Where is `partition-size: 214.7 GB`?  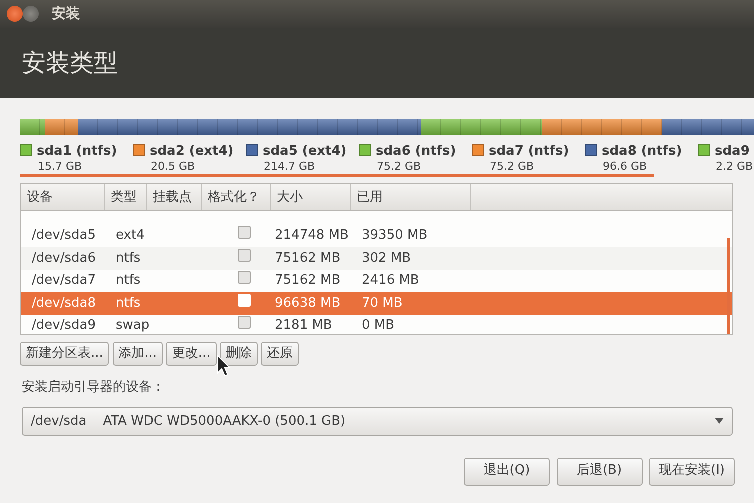 partition-size: 214.7 GB is located at coordinates (289, 166).